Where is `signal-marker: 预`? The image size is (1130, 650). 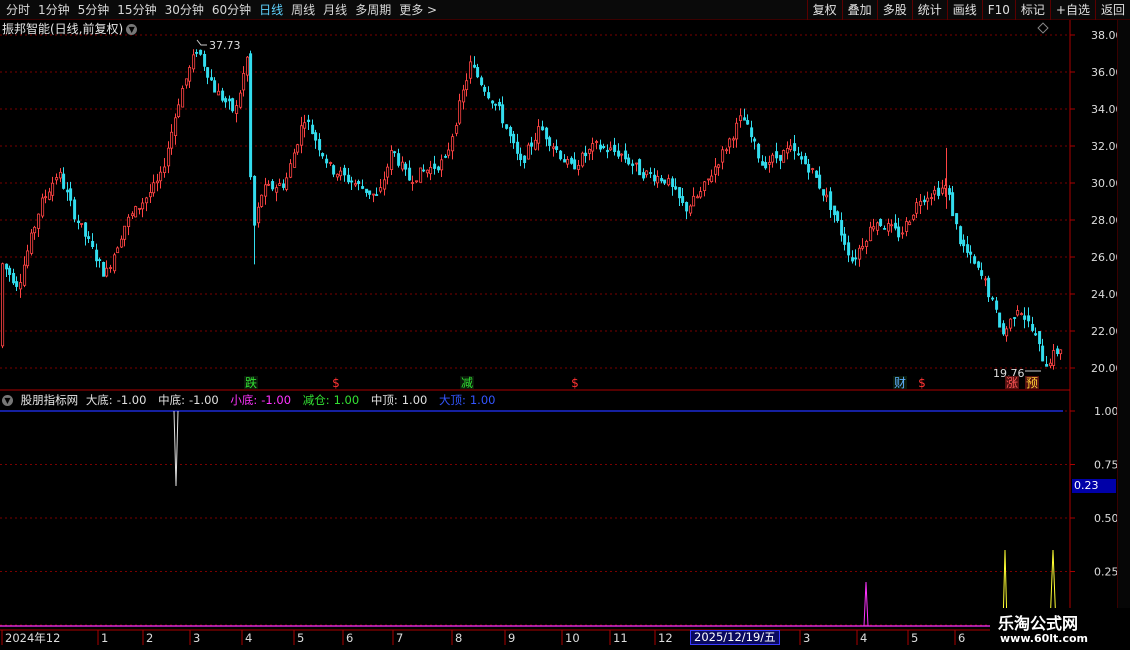
signal-marker: 预 is located at coordinates (1032, 383).